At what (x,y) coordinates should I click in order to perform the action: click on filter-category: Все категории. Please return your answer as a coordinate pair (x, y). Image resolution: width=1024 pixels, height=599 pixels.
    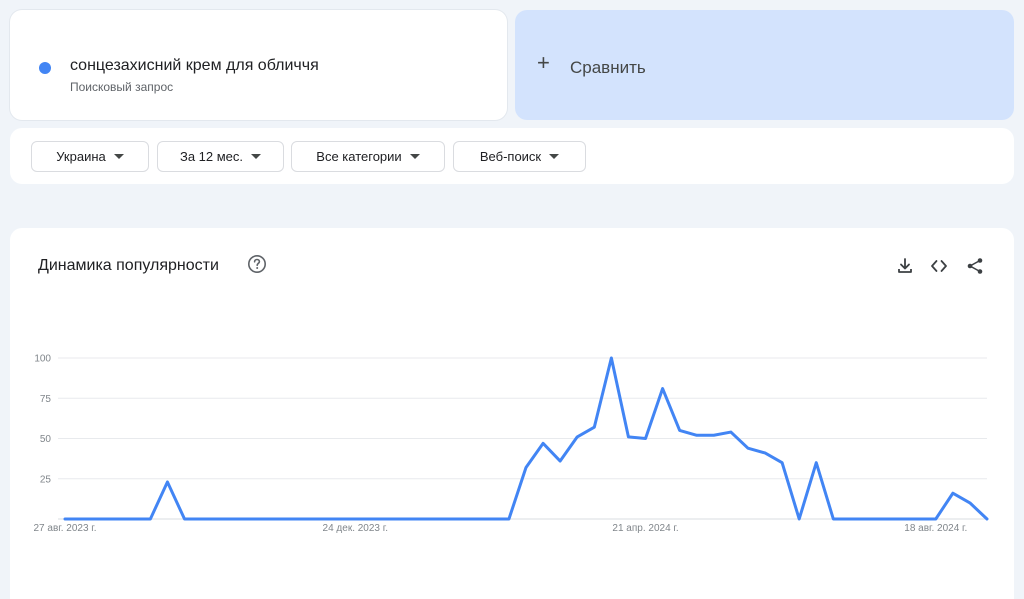
    Looking at the image, I should click on (368, 156).